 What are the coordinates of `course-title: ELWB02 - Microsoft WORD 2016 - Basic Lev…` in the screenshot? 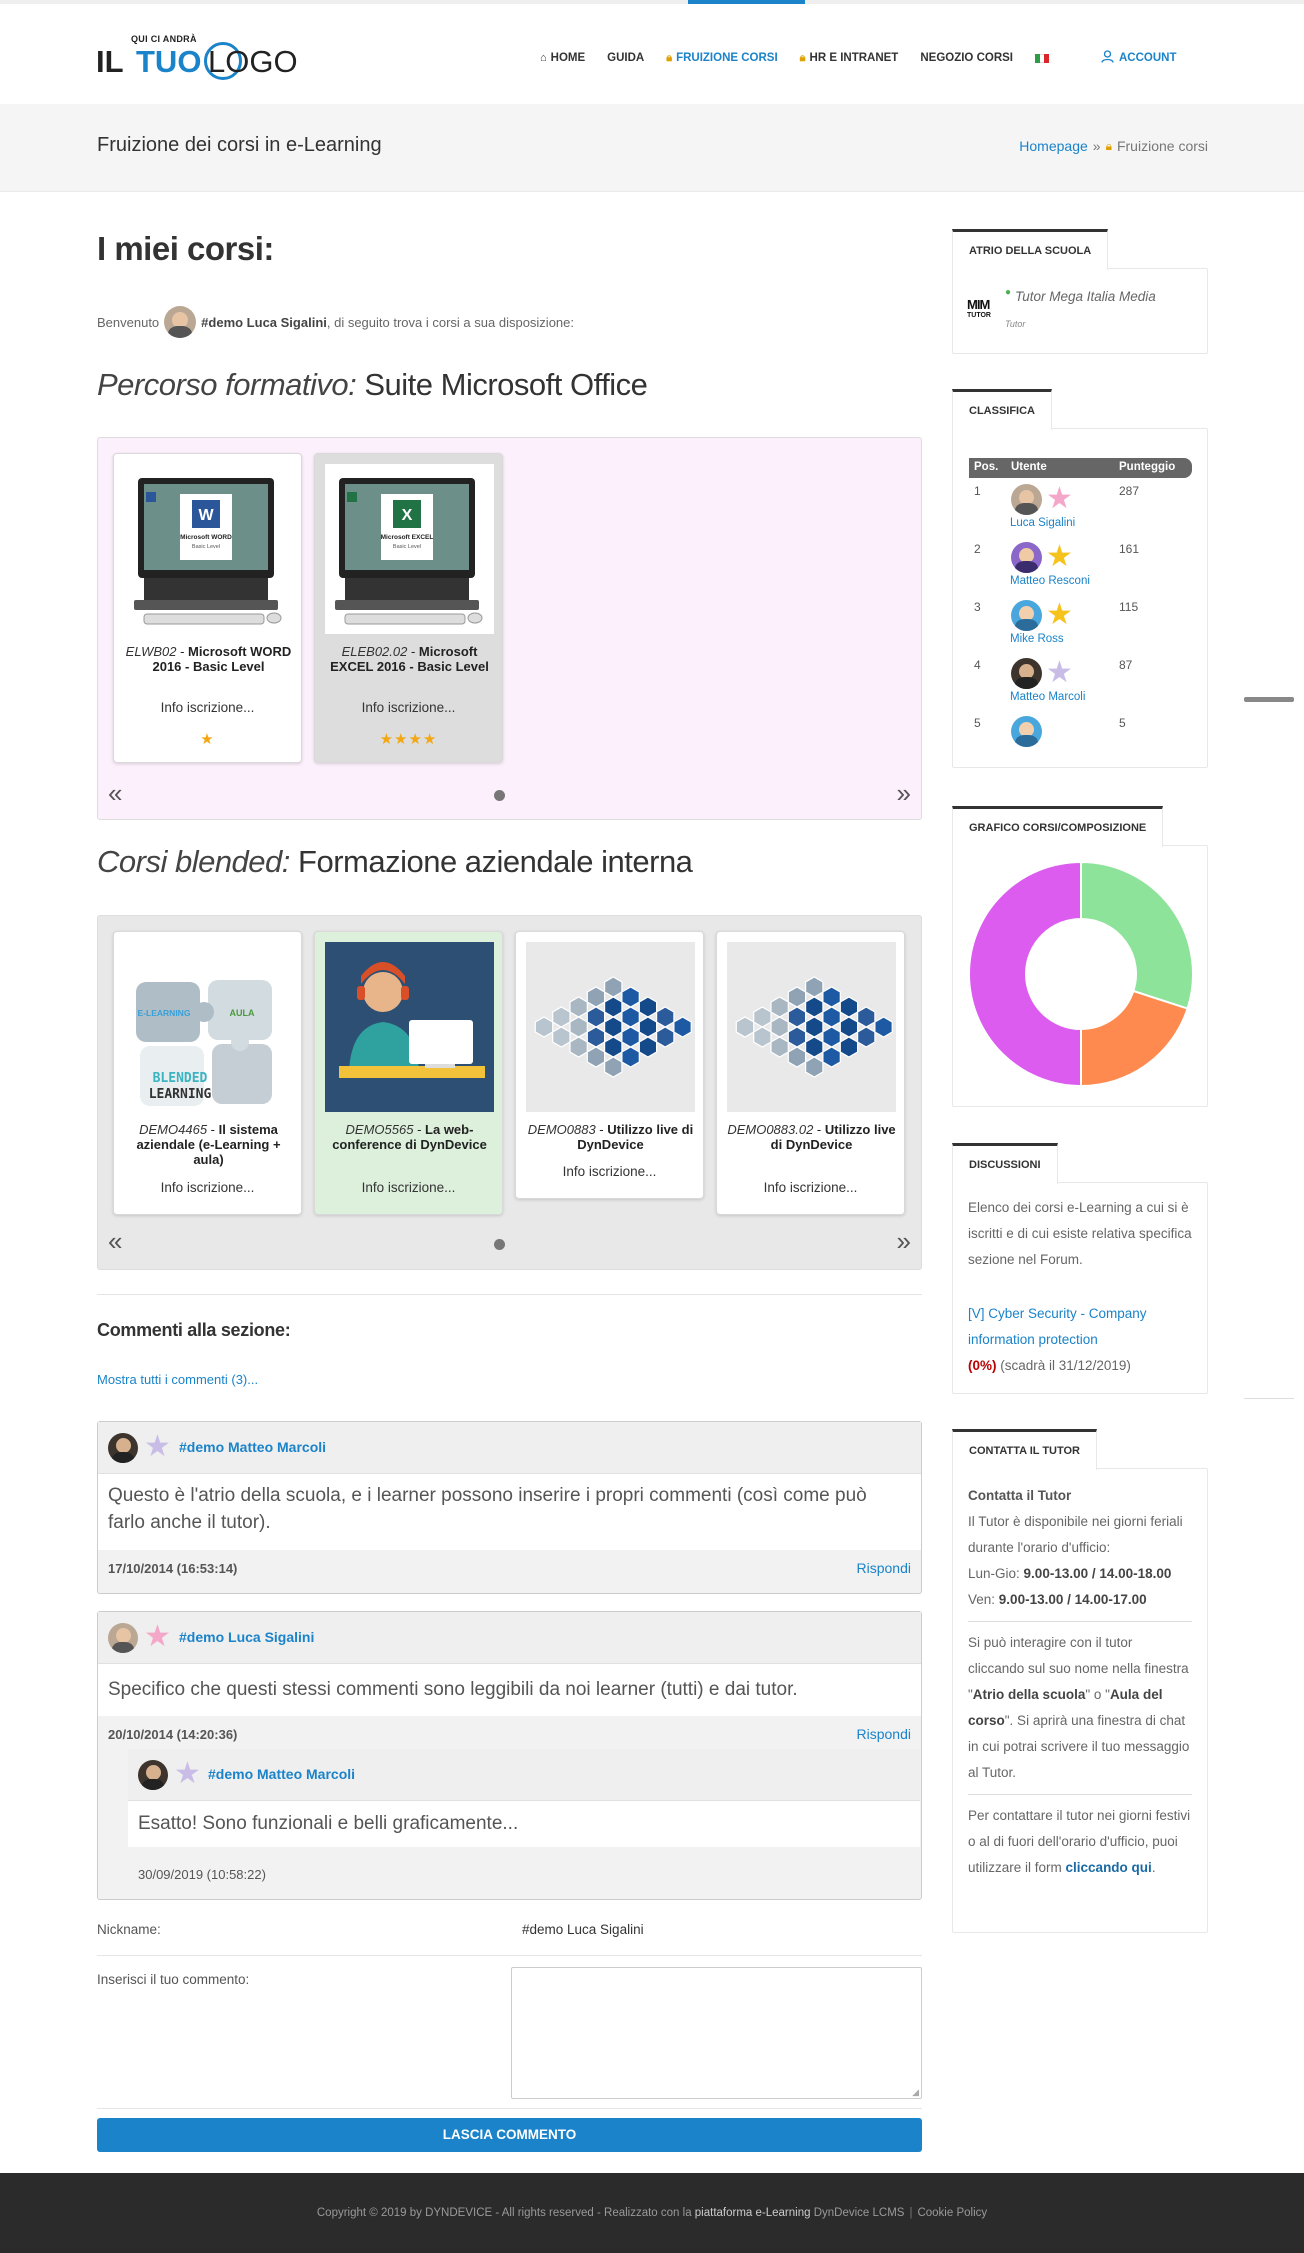 It's located at (208, 659).